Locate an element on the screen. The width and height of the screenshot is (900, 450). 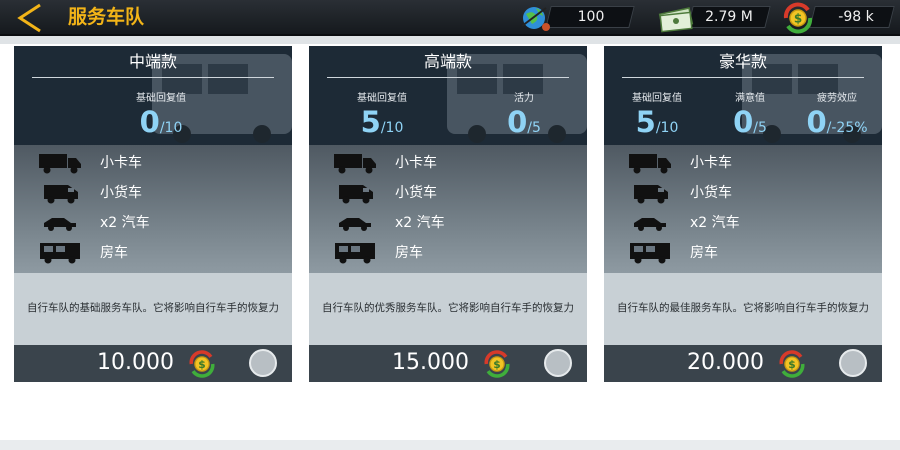
card-footer: 15.000 $ is located at coordinates (448, 363).